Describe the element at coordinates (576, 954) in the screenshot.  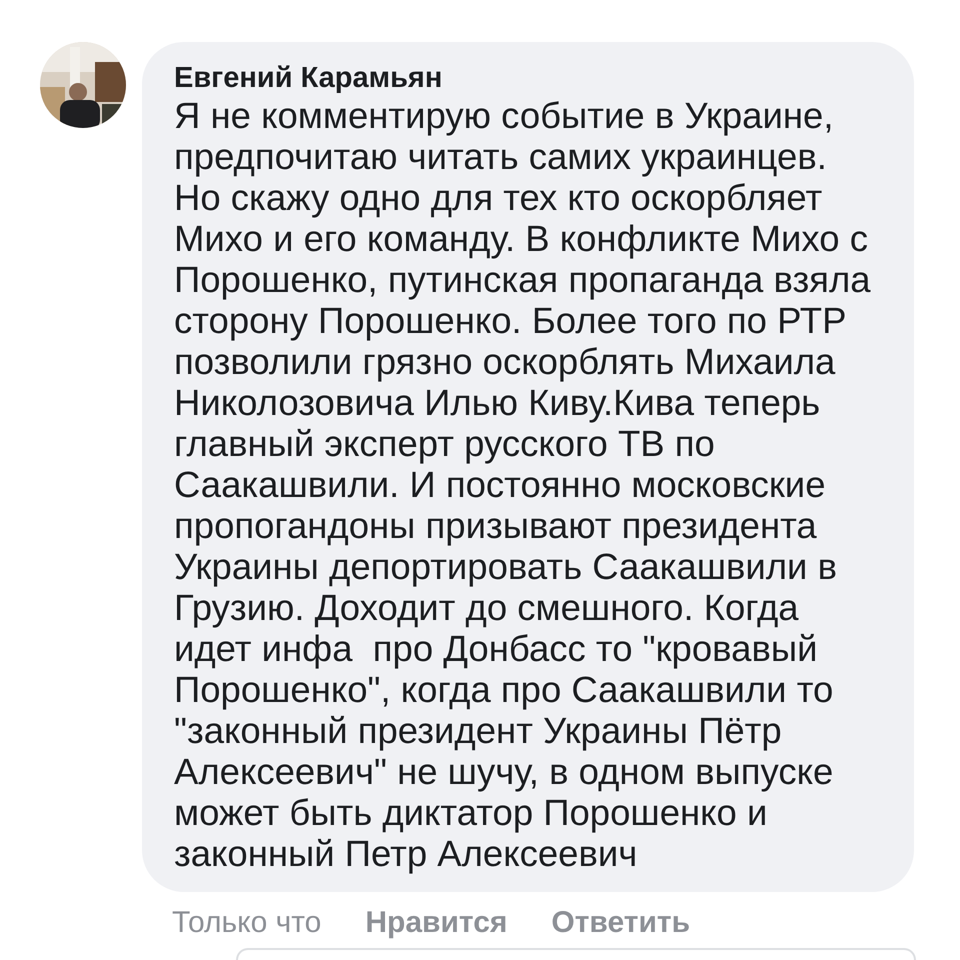
I see `reply-field` at that location.